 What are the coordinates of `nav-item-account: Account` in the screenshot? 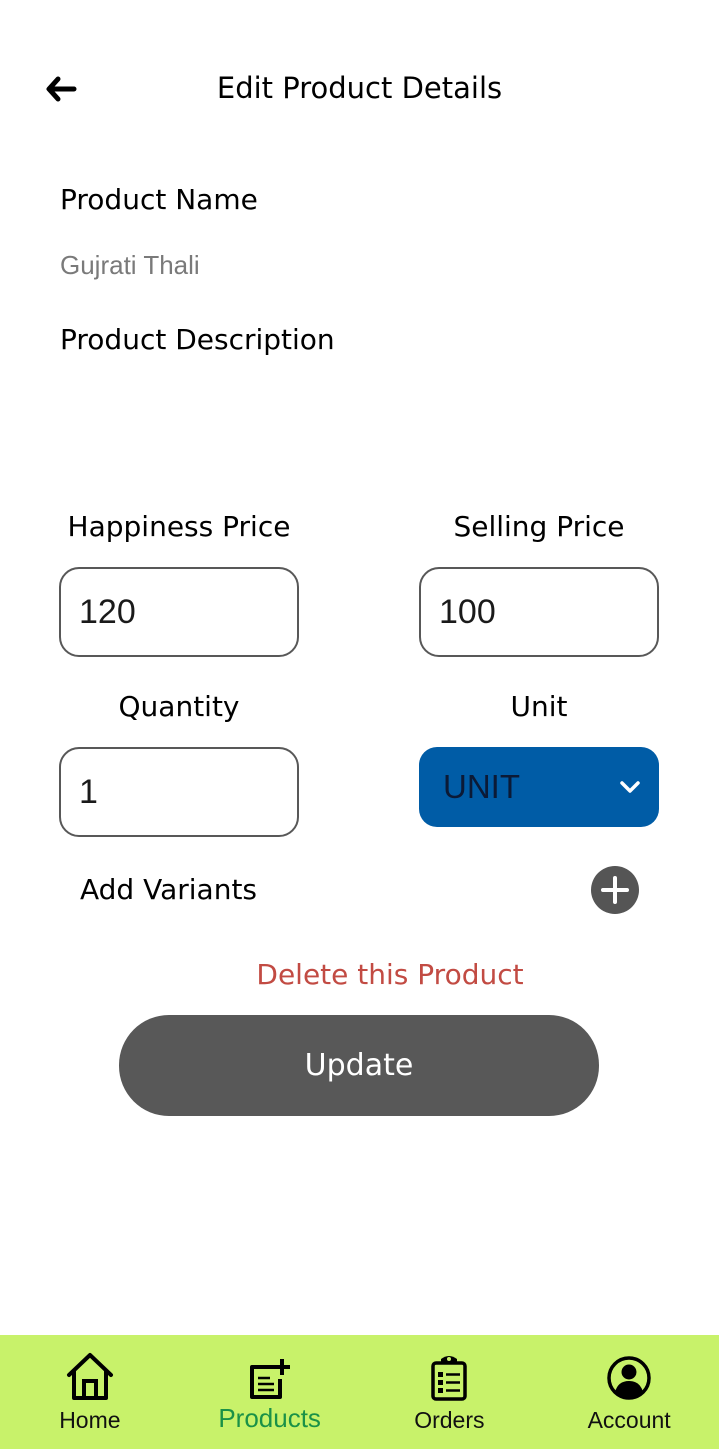 It's located at (629, 1392).